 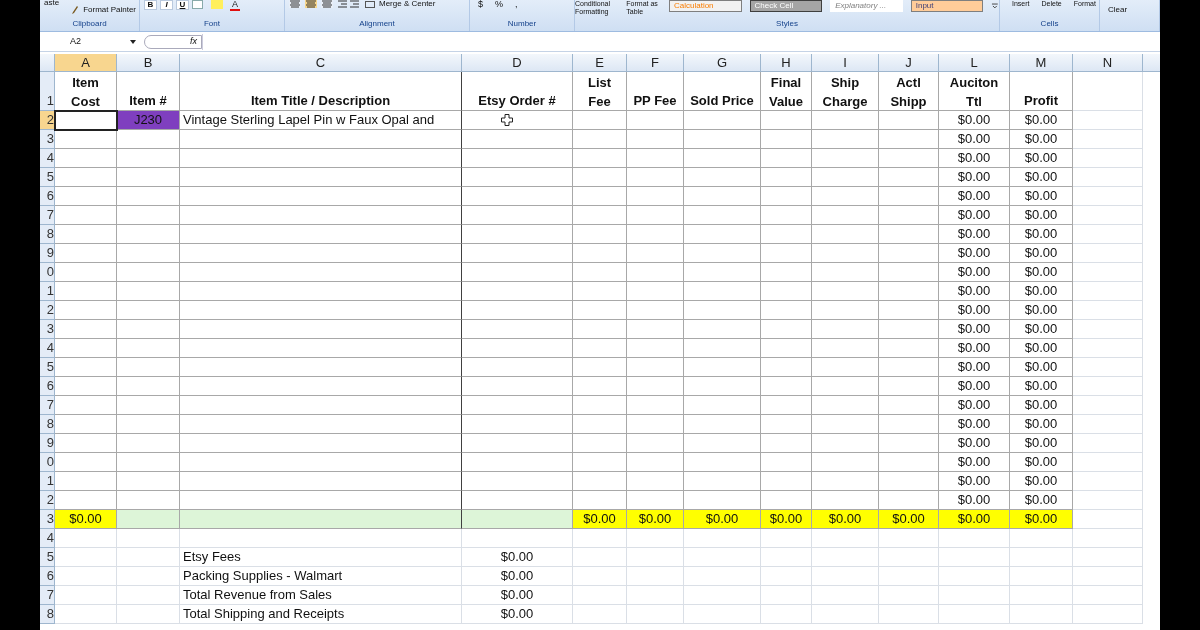 I want to click on column-header: H, so click(x=786, y=62).